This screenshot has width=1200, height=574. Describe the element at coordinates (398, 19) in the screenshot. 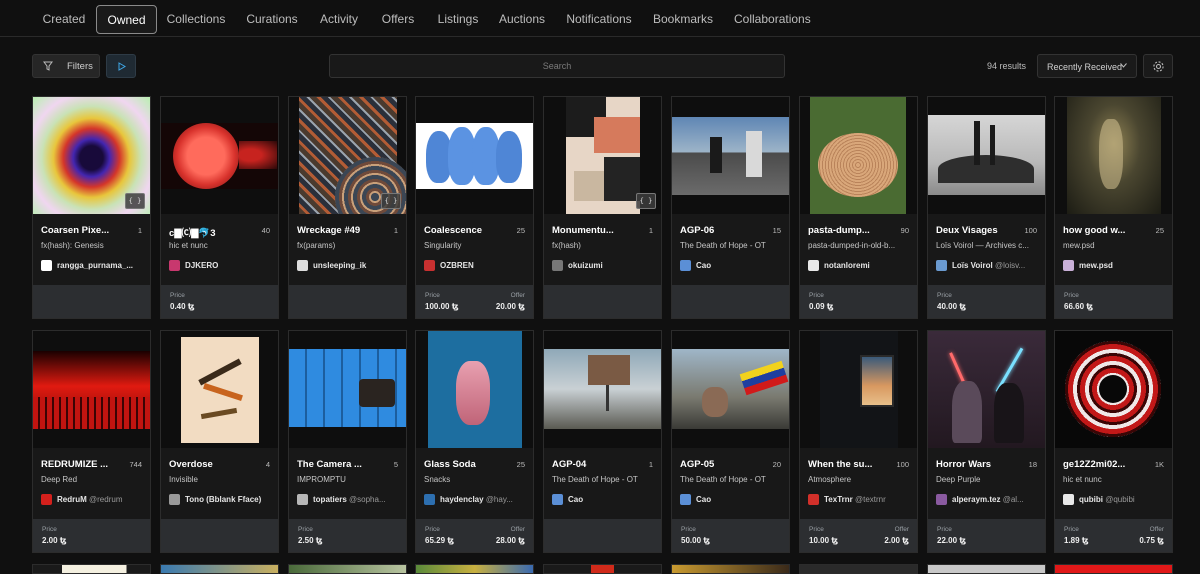

I see `tab-offers: Offers` at that location.